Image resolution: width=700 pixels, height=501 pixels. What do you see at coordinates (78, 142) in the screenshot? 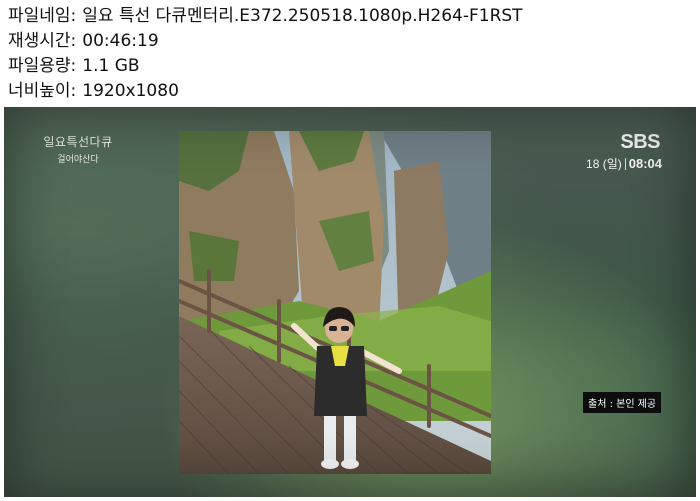
I see `program-title-main: 일요특선다큐` at bounding box center [78, 142].